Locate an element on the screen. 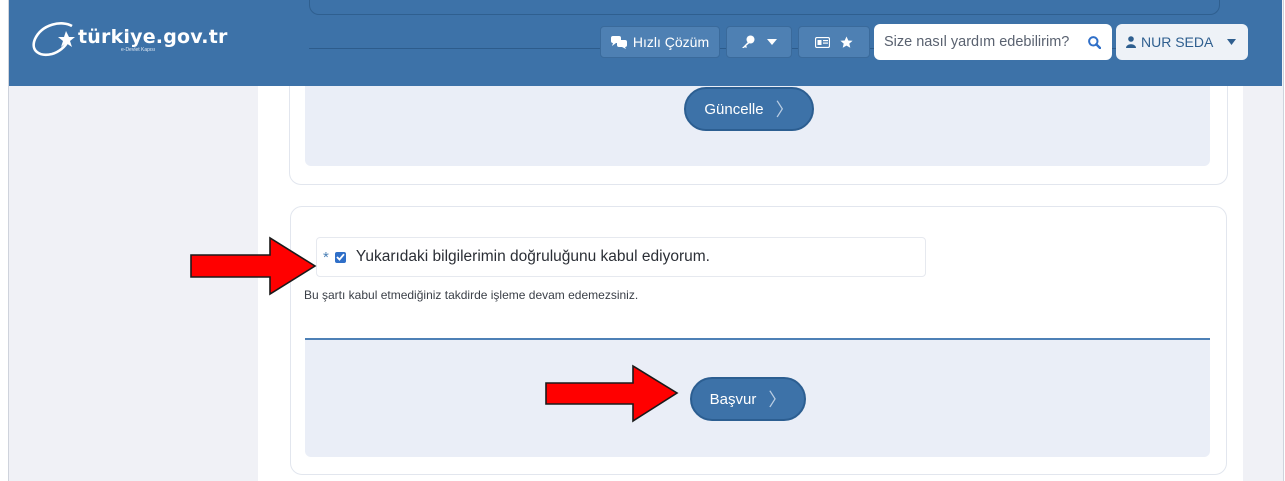 This screenshot has height=481, width=1285. profile-favorites-button is located at coordinates (834, 42).